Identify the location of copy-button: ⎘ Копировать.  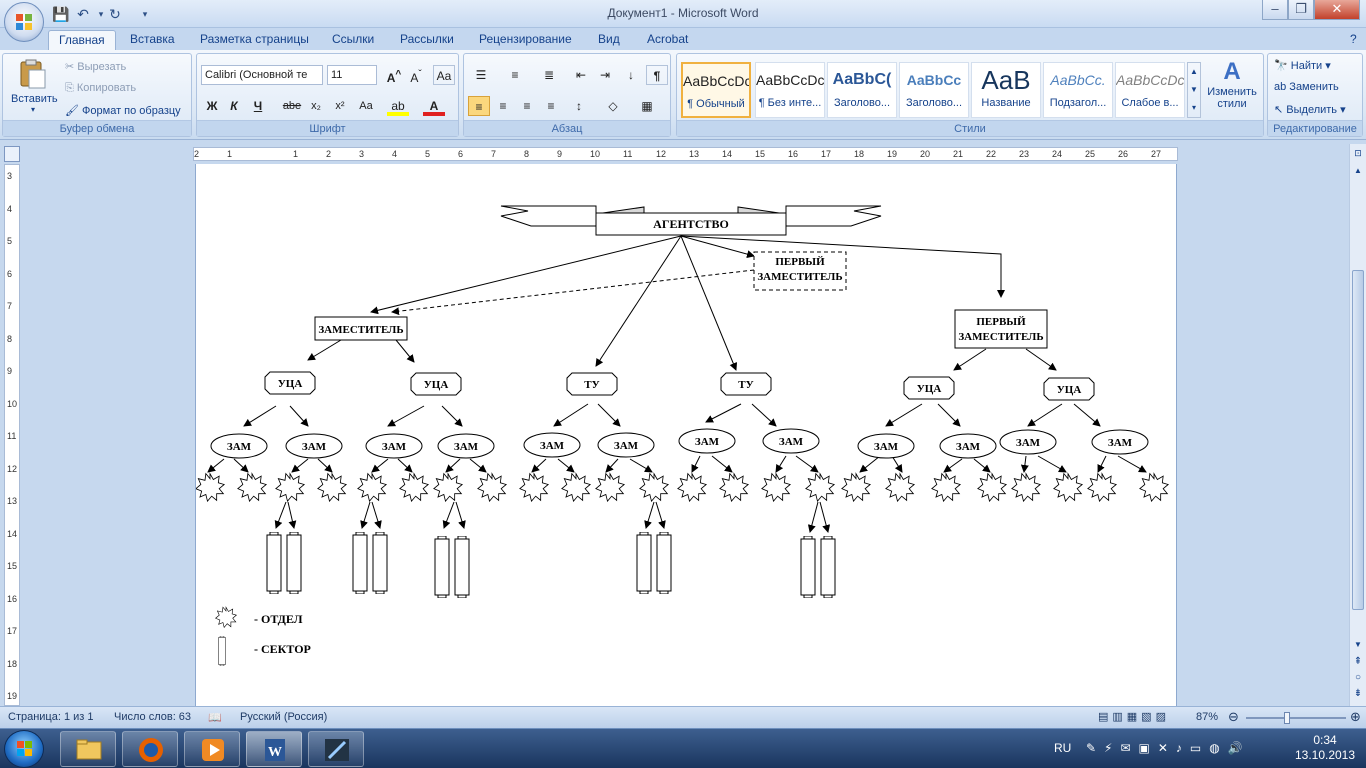
(100, 88).